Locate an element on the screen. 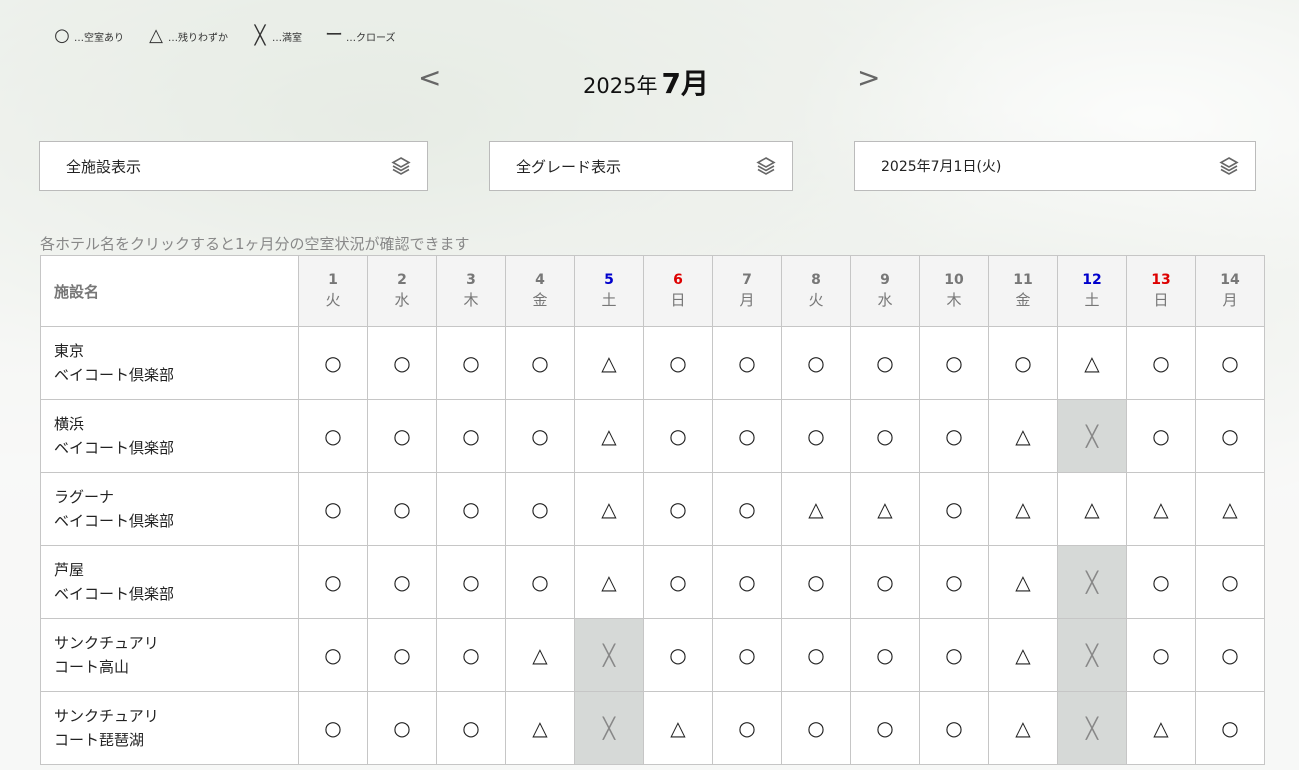 The image size is (1299, 770). legend-item: ○ …空室あり is located at coordinates (88, 36).